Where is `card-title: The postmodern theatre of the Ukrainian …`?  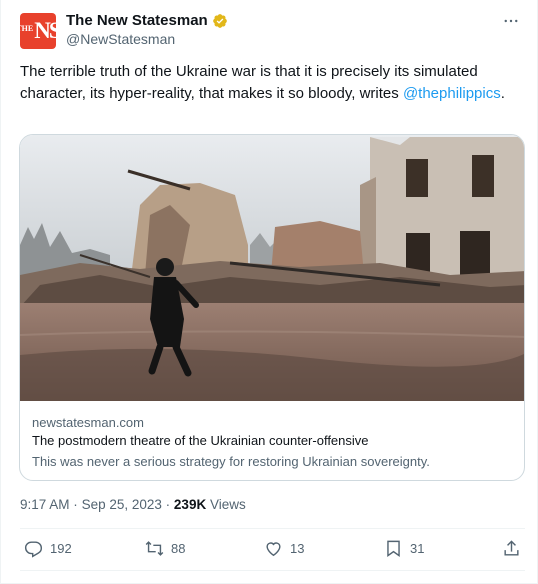
card-title: The postmodern theatre of the Ukrainian … is located at coordinates (200, 440).